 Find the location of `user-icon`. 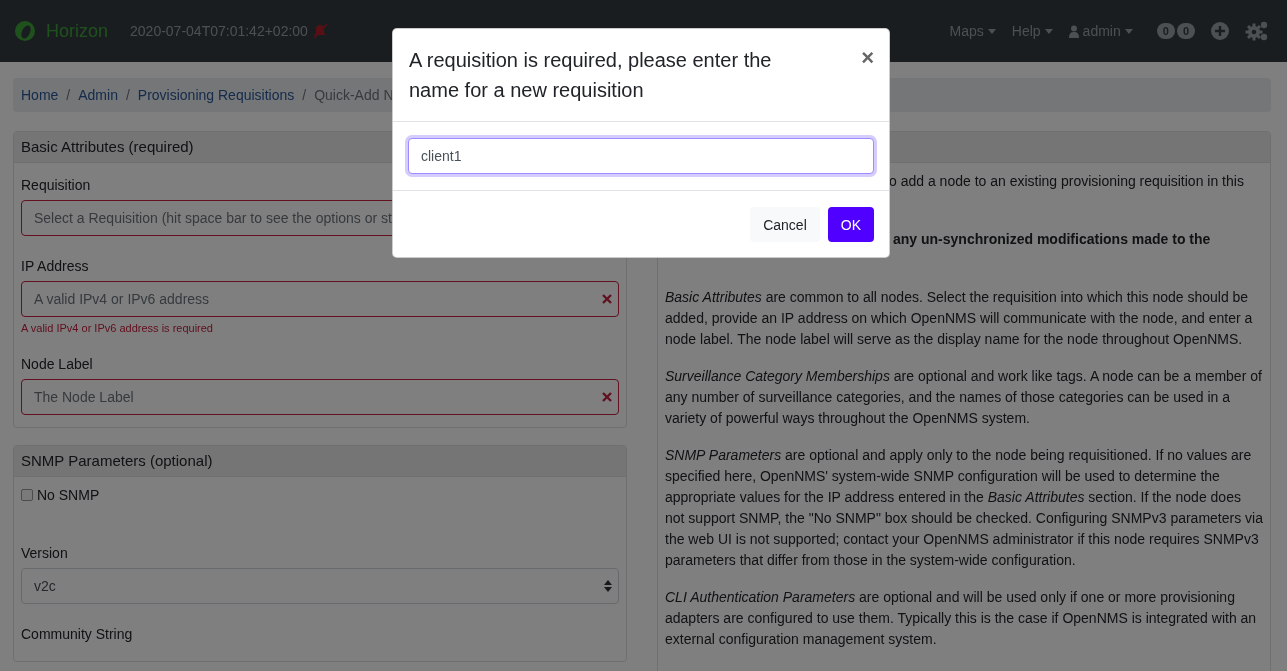

user-icon is located at coordinates (1073, 31).